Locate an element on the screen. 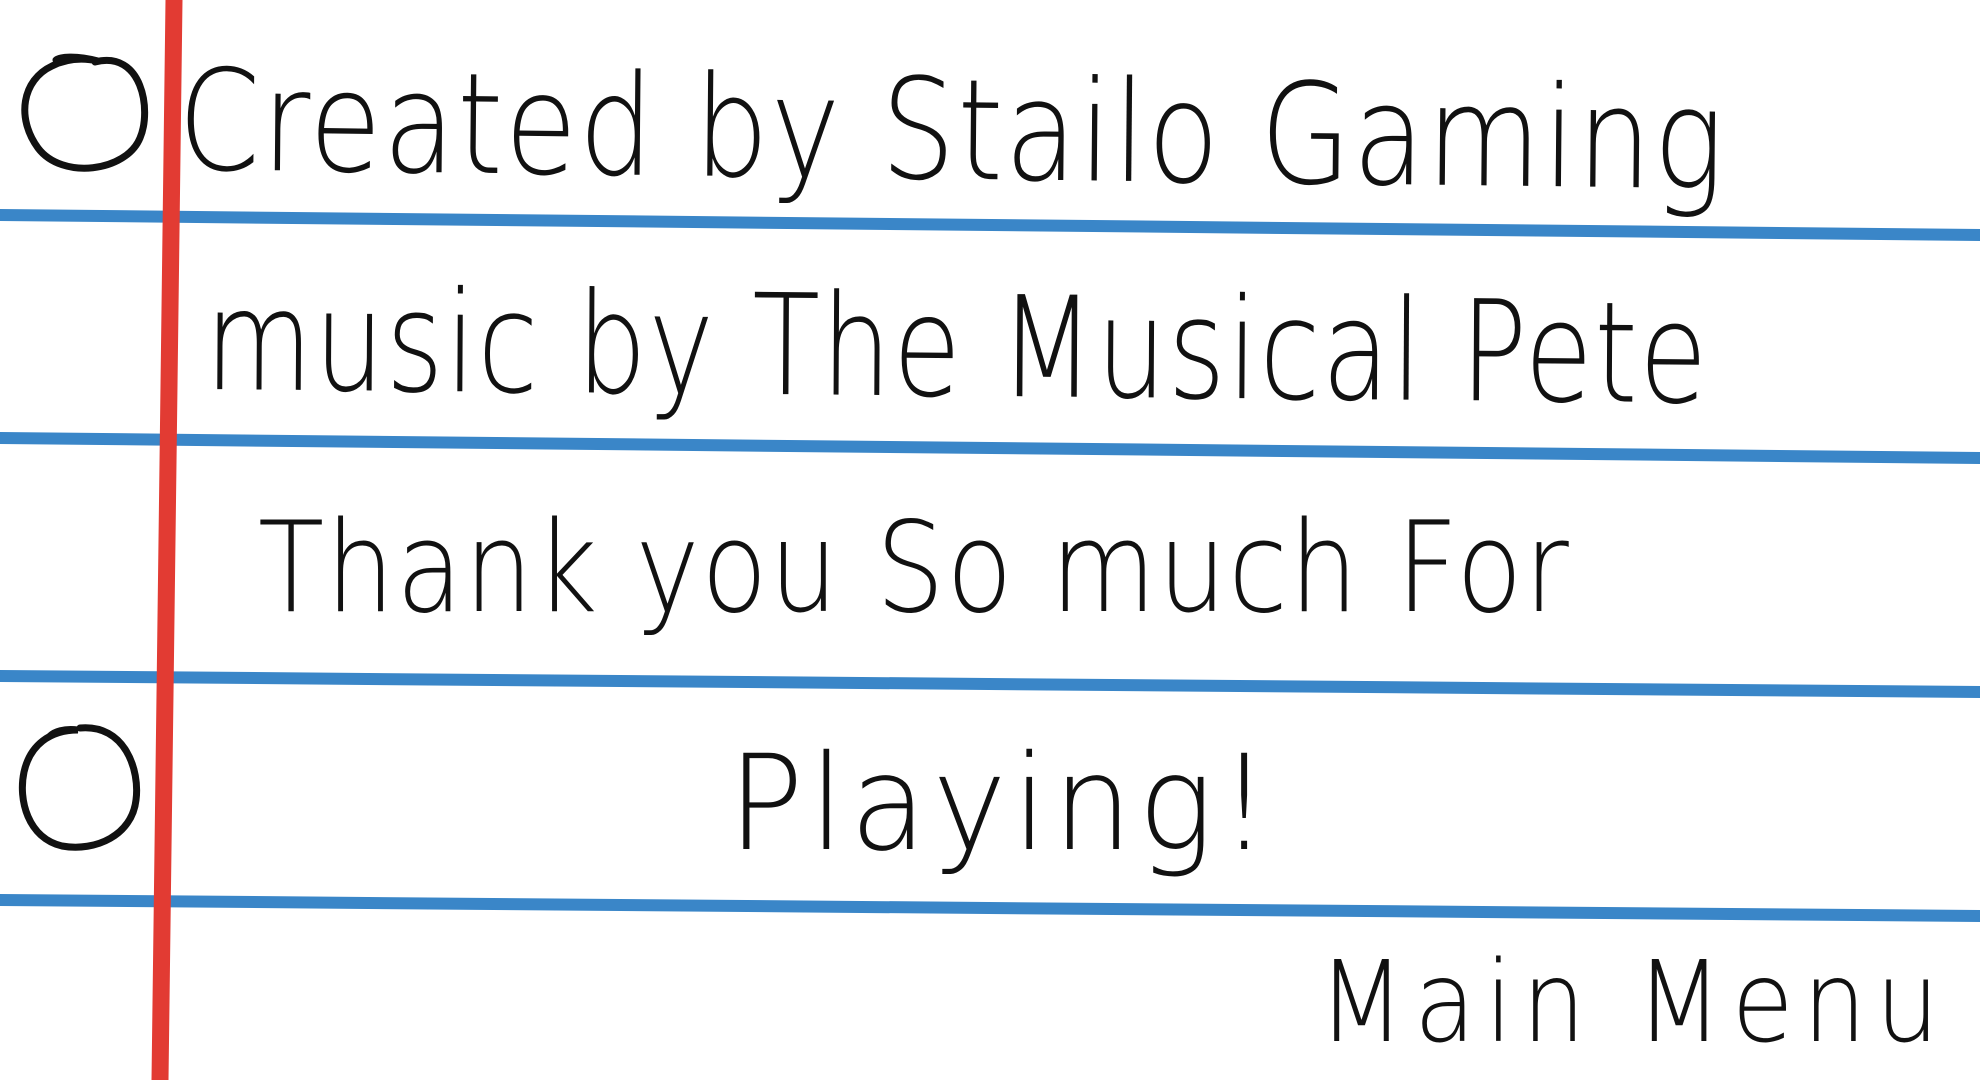  credit-created-by: Created by Stailo Gaming is located at coordinates (952, 131).